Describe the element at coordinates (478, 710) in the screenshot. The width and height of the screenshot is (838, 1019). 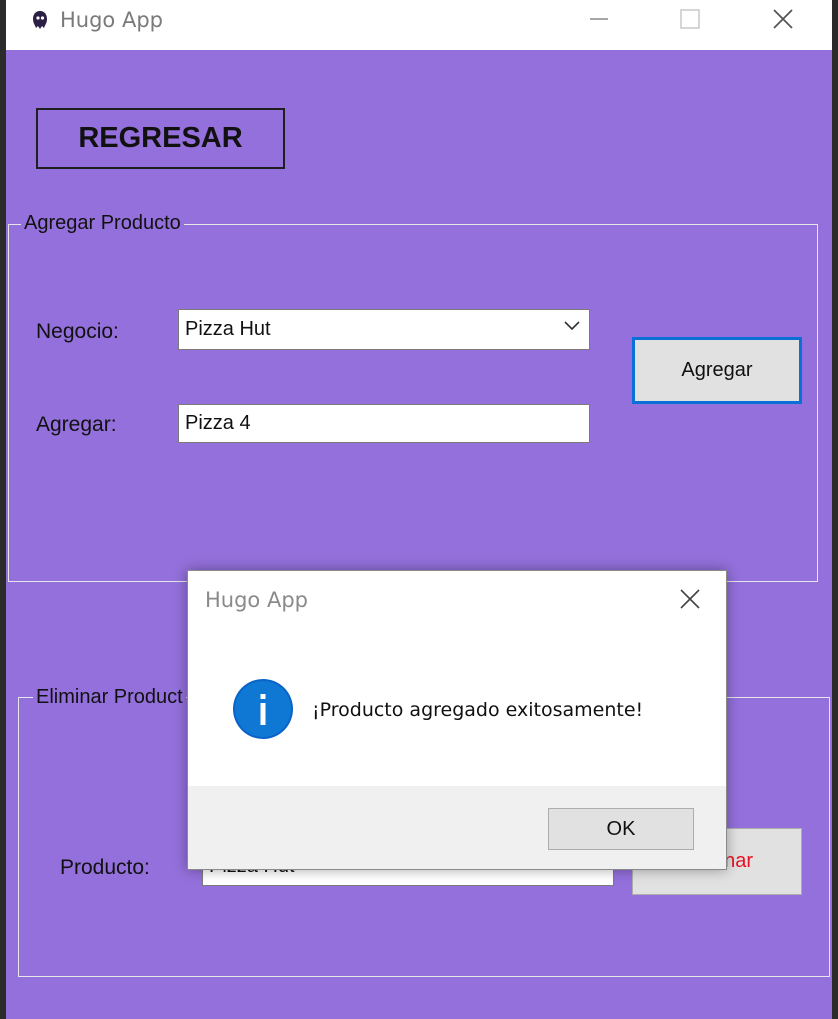
I see `dialog-message: ¡Producto agregado exitosamente!` at that location.